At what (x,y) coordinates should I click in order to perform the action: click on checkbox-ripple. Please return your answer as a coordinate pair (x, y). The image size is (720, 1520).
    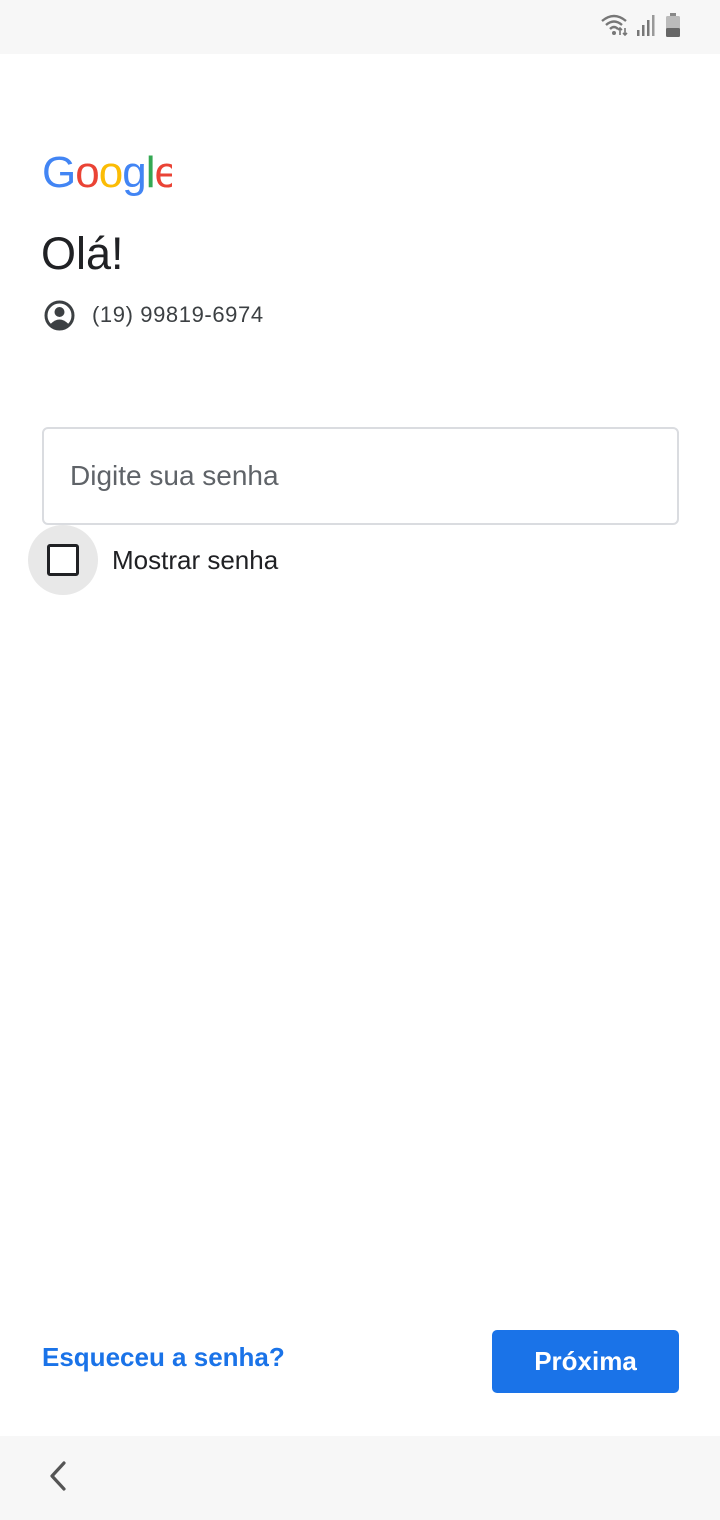
    Looking at the image, I should click on (63, 560).